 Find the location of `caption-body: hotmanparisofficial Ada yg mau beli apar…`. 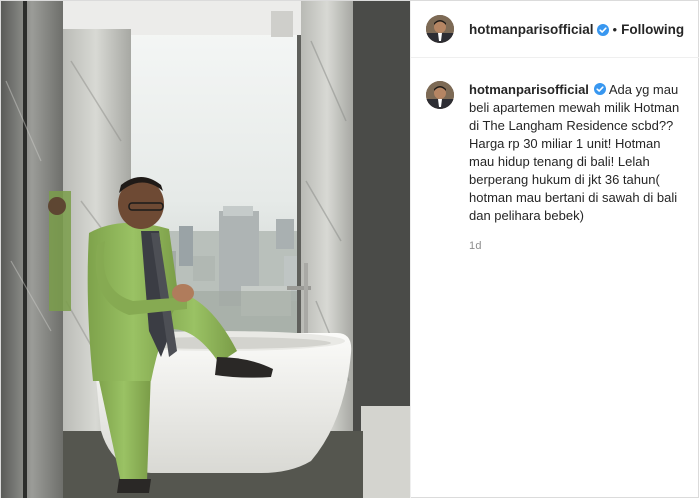

caption-body: hotmanparisofficial Ada yg mau beli apar… is located at coordinates (578, 168).